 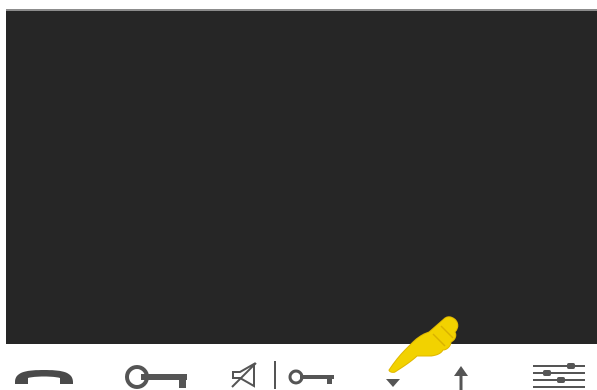 I want to click on handset-icon, so click(x=44, y=377).